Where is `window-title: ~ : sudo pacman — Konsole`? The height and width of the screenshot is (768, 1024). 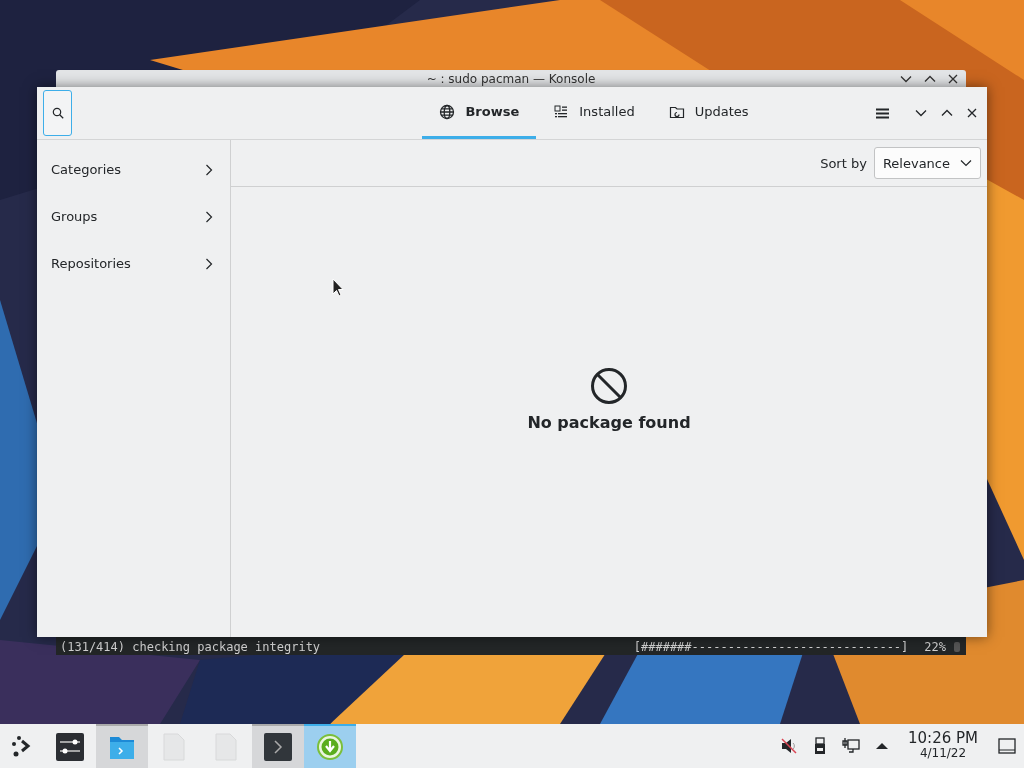 window-title: ~ : sudo pacman — Konsole is located at coordinates (511, 78).